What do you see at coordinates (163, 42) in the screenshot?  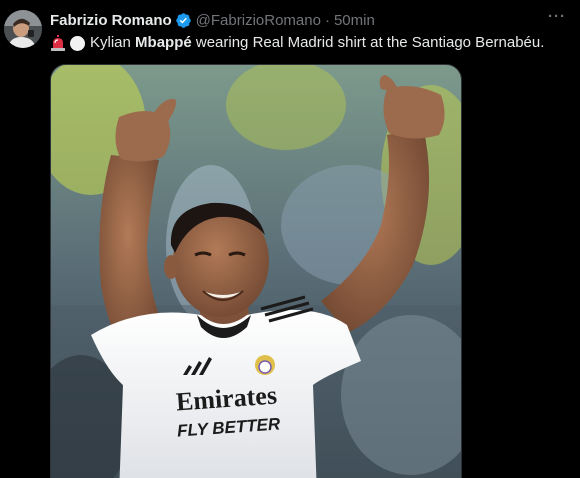 I see `tweet-text-name-bold: Mbappé` at bounding box center [163, 42].